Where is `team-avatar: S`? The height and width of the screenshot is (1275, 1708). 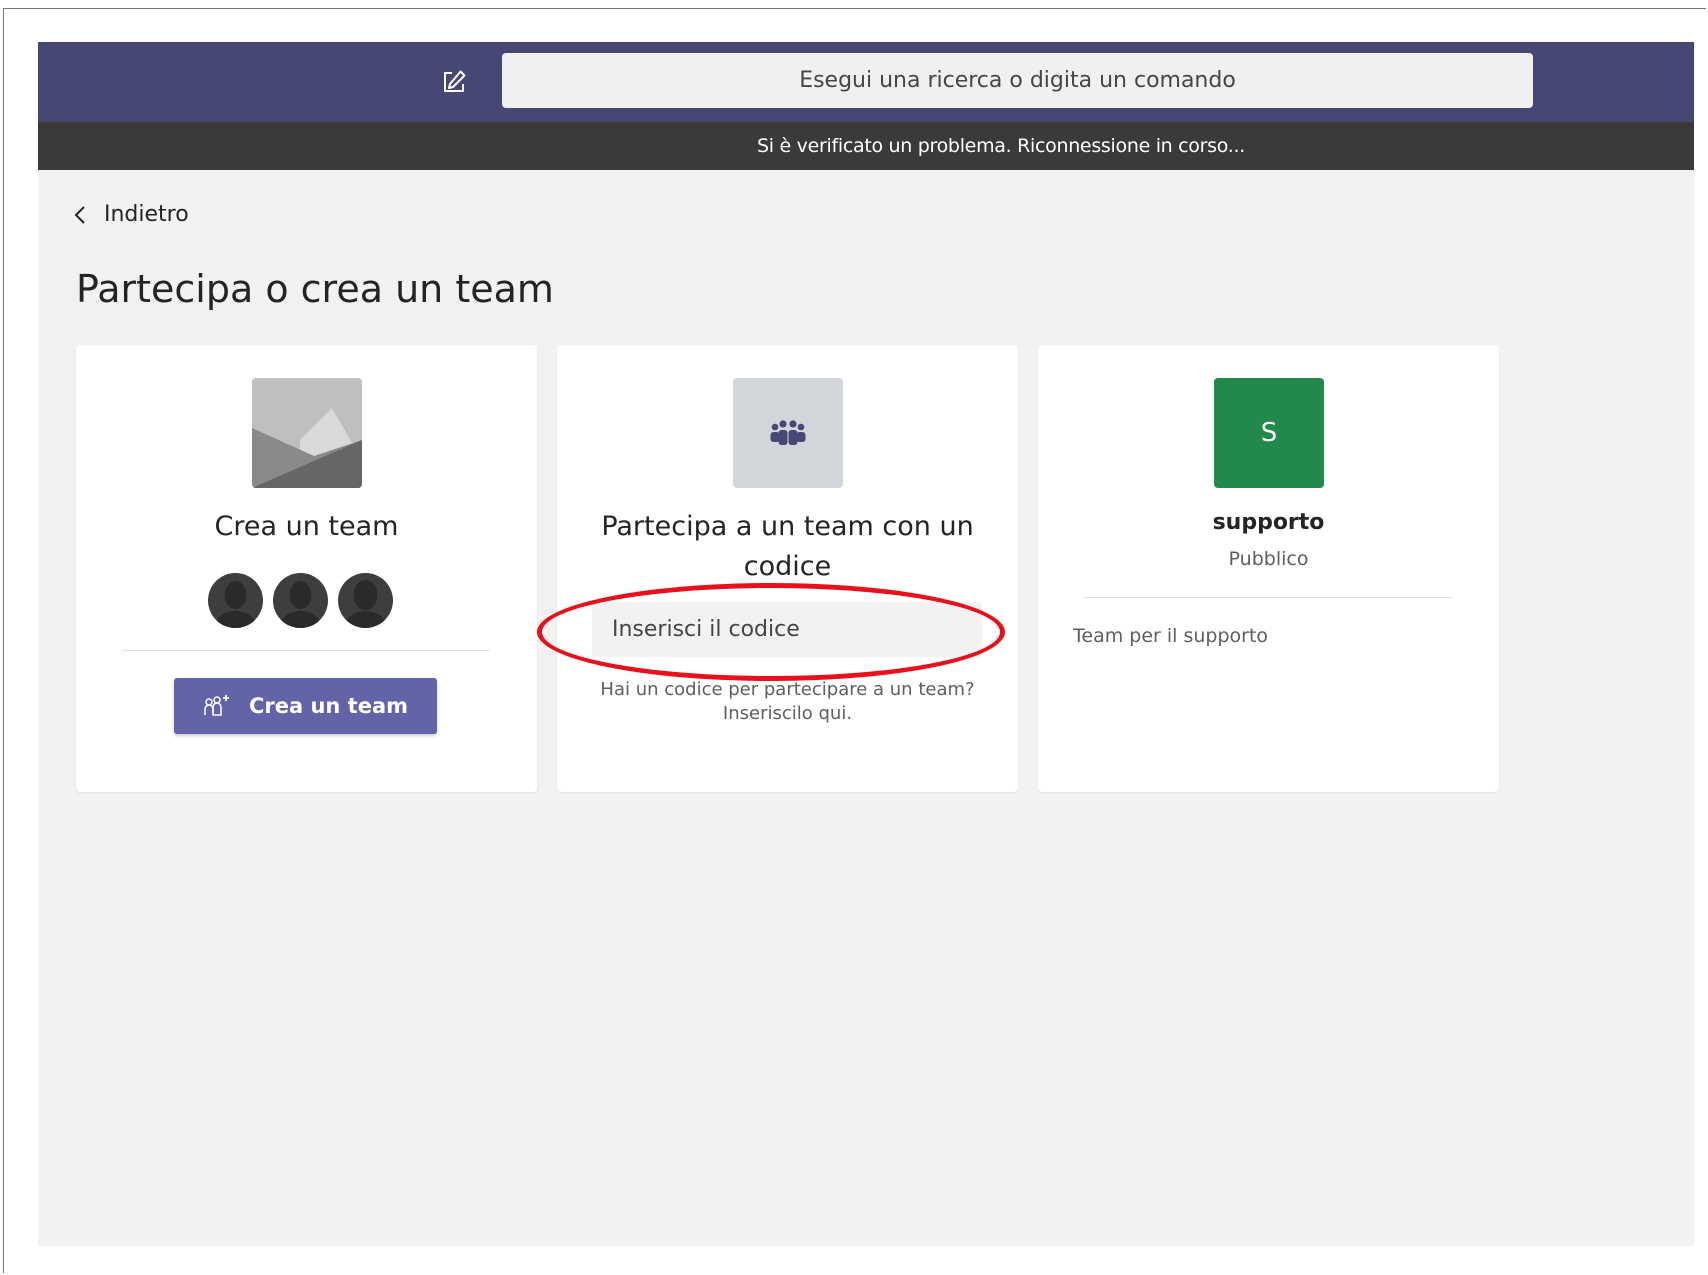
team-avatar: S is located at coordinates (1269, 433).